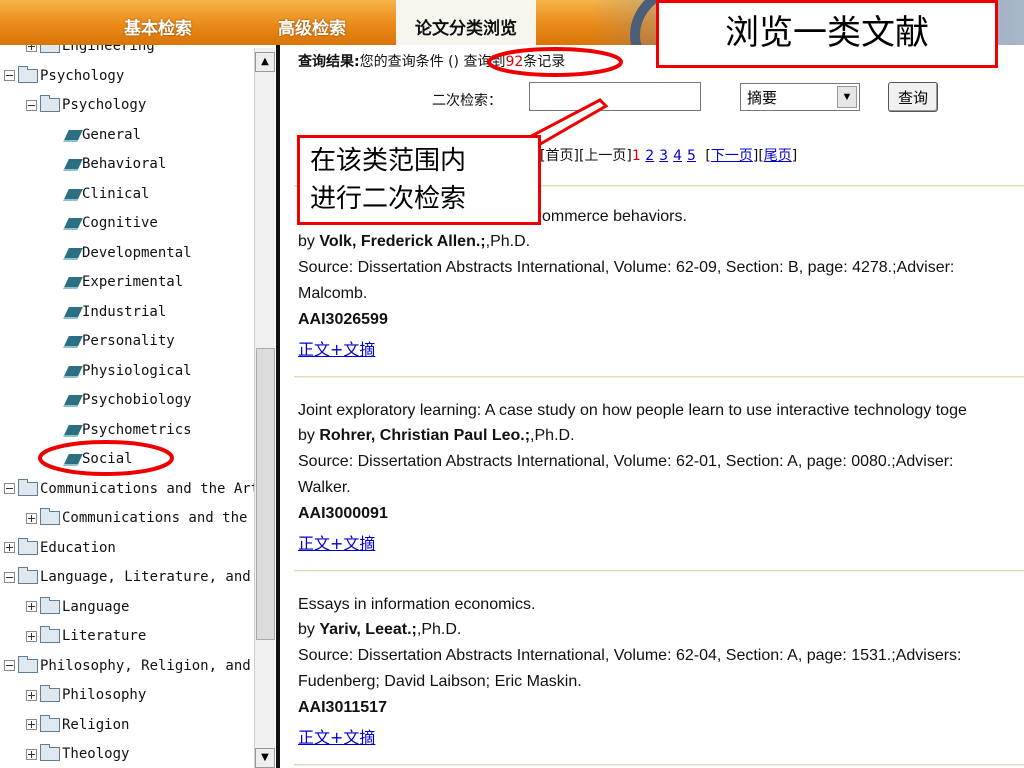  Describe the element at coordinates (559, 156) in the screenshot. I see `page-first-link: [首页]` at that location.